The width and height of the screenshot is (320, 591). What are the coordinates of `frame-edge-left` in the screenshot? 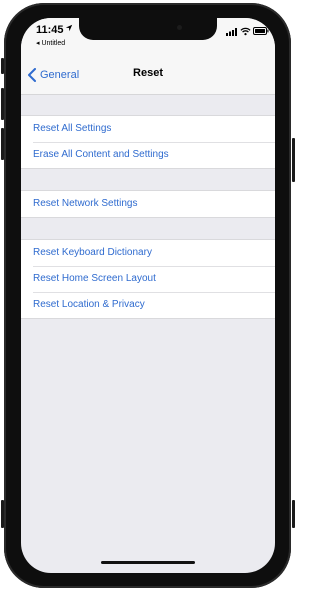 It's located at (2, 514).